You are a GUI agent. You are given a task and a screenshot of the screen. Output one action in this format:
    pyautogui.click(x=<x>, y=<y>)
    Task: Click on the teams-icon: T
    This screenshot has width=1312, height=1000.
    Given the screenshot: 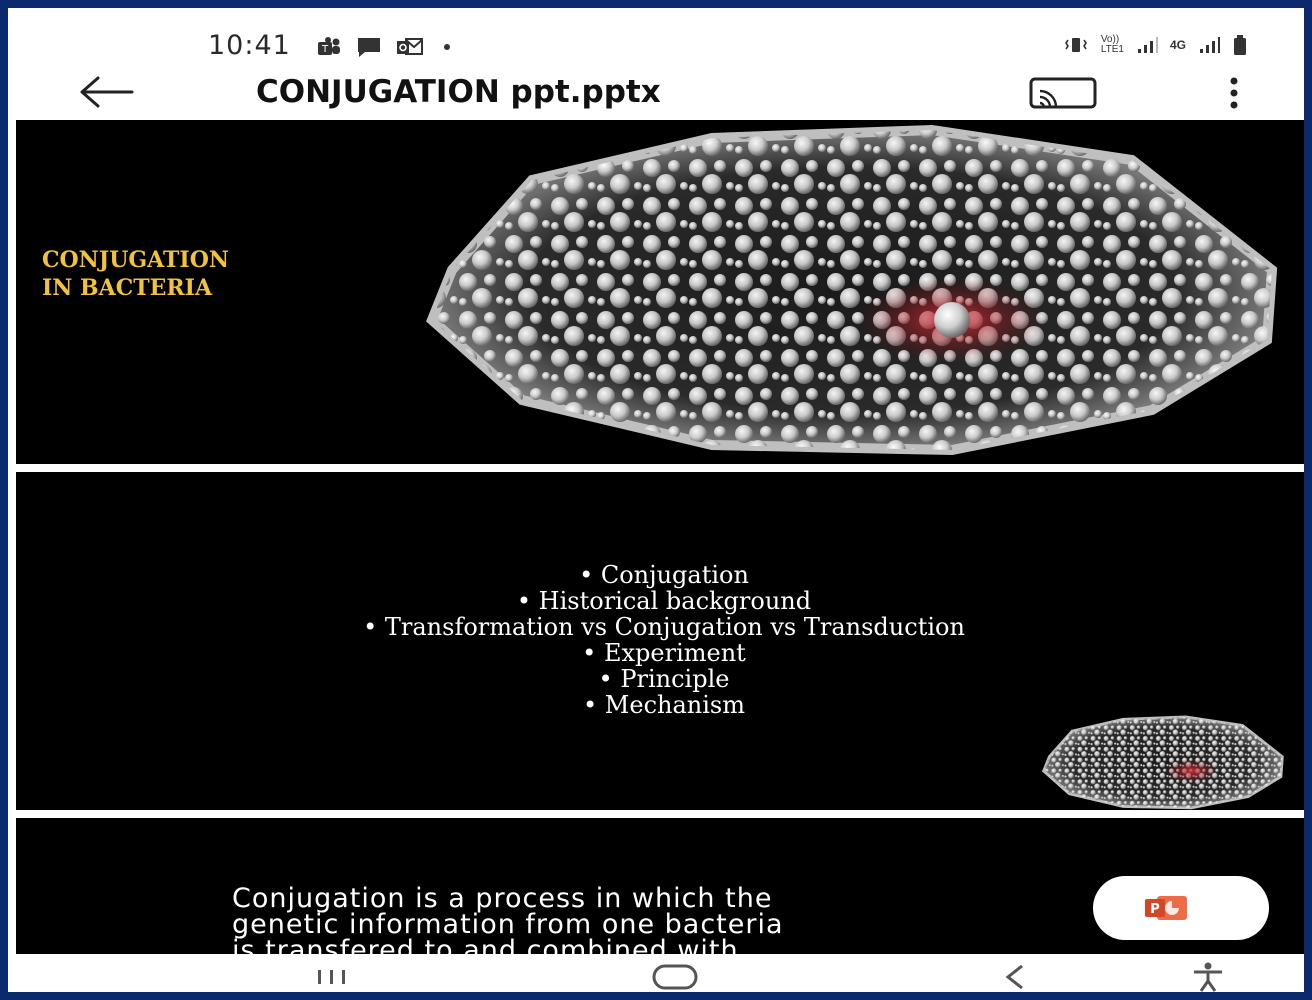 What is the action you would take?
    pyautogui.click(x=329, y=46)
    